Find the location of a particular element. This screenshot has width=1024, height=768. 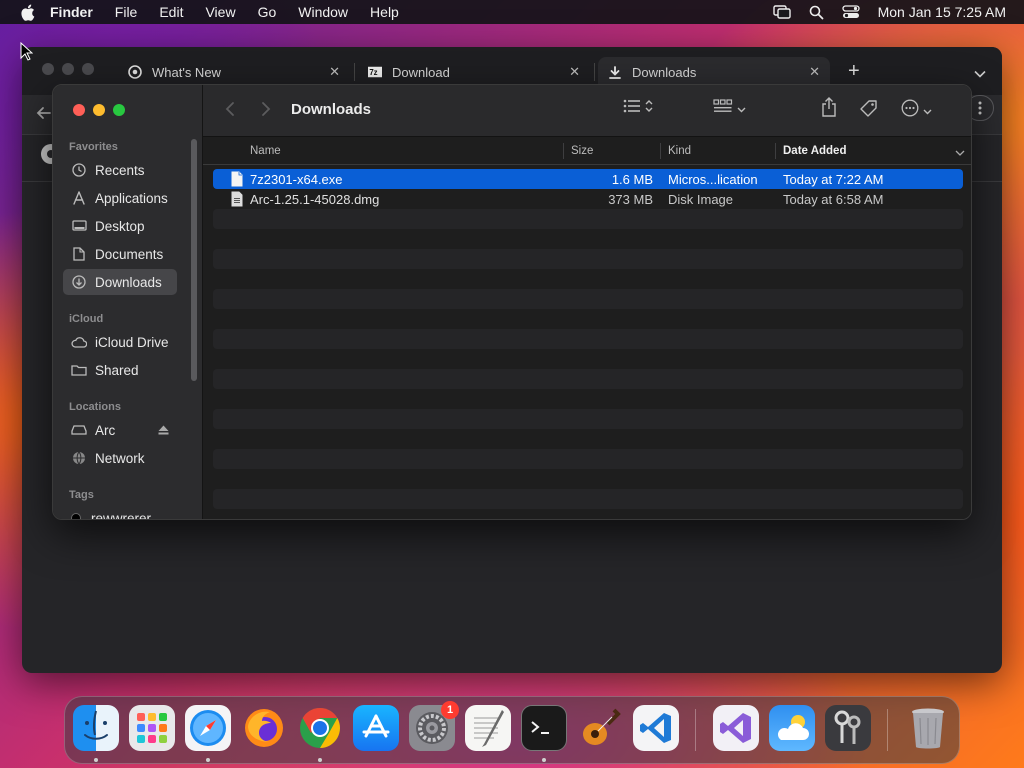

menu-file: File is located at coordinates (126, 12).